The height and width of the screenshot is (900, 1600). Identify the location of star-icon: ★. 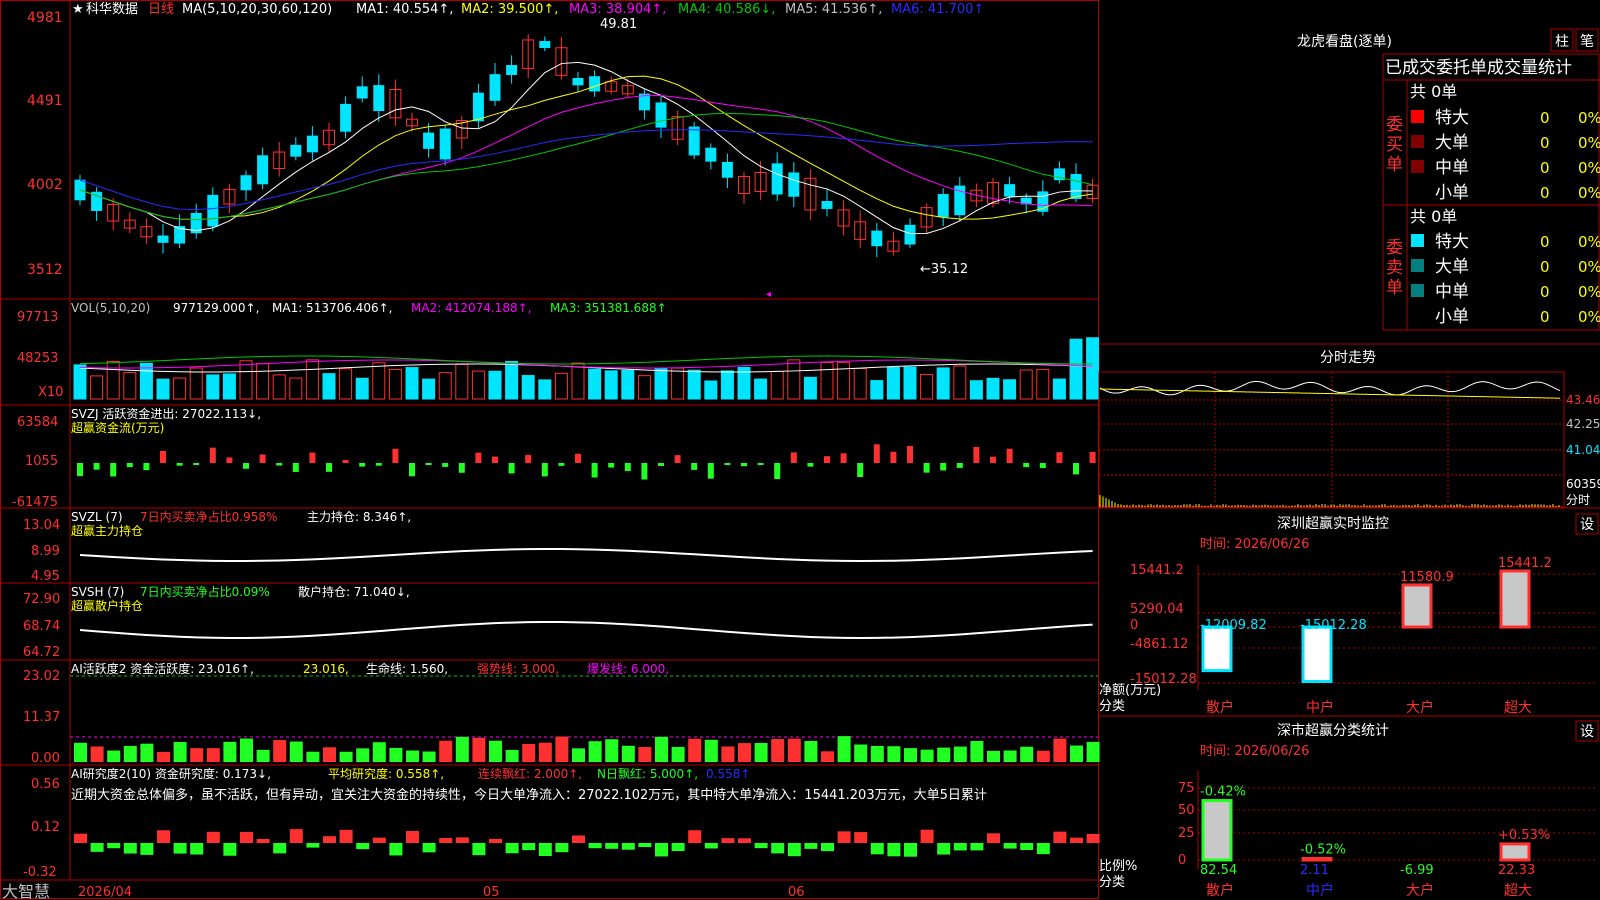
(78, 9).